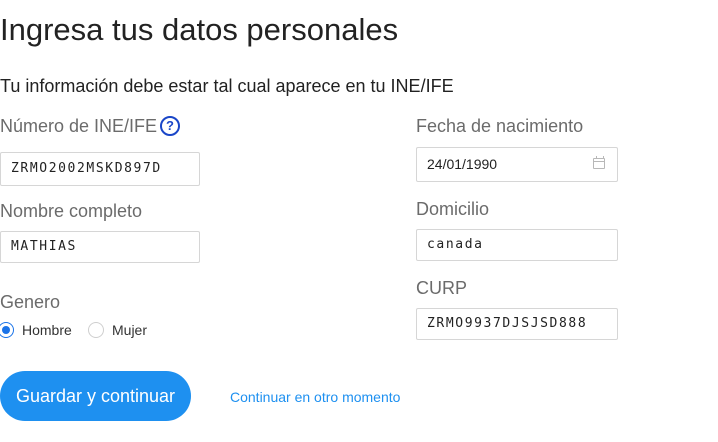  What do you see at coordinates (517, 164) in the screenshot?
I see `fecha-input: 24/01/1990` at bounding box center [517, 164].